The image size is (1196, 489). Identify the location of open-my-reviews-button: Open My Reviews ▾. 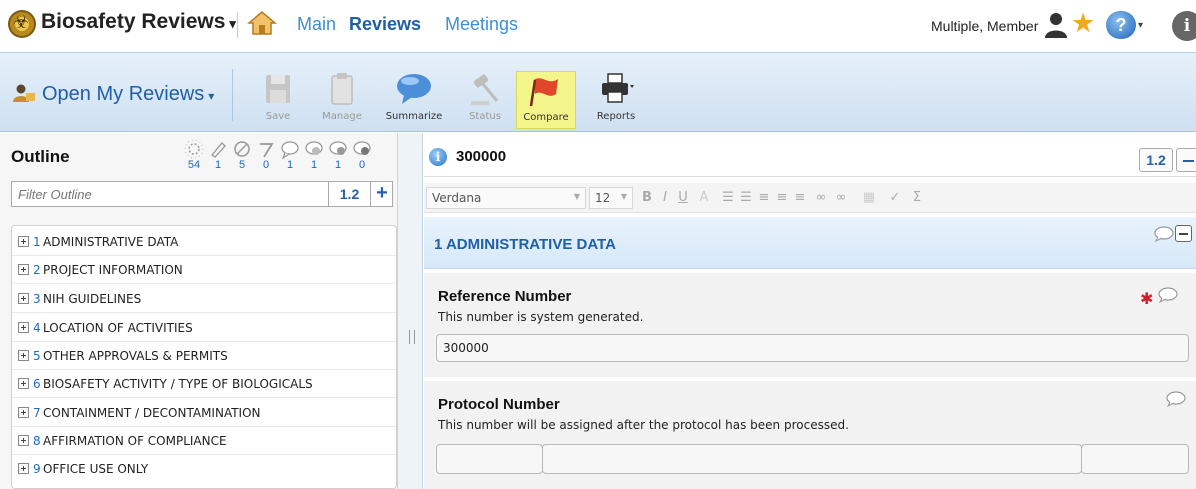
(113, 94).